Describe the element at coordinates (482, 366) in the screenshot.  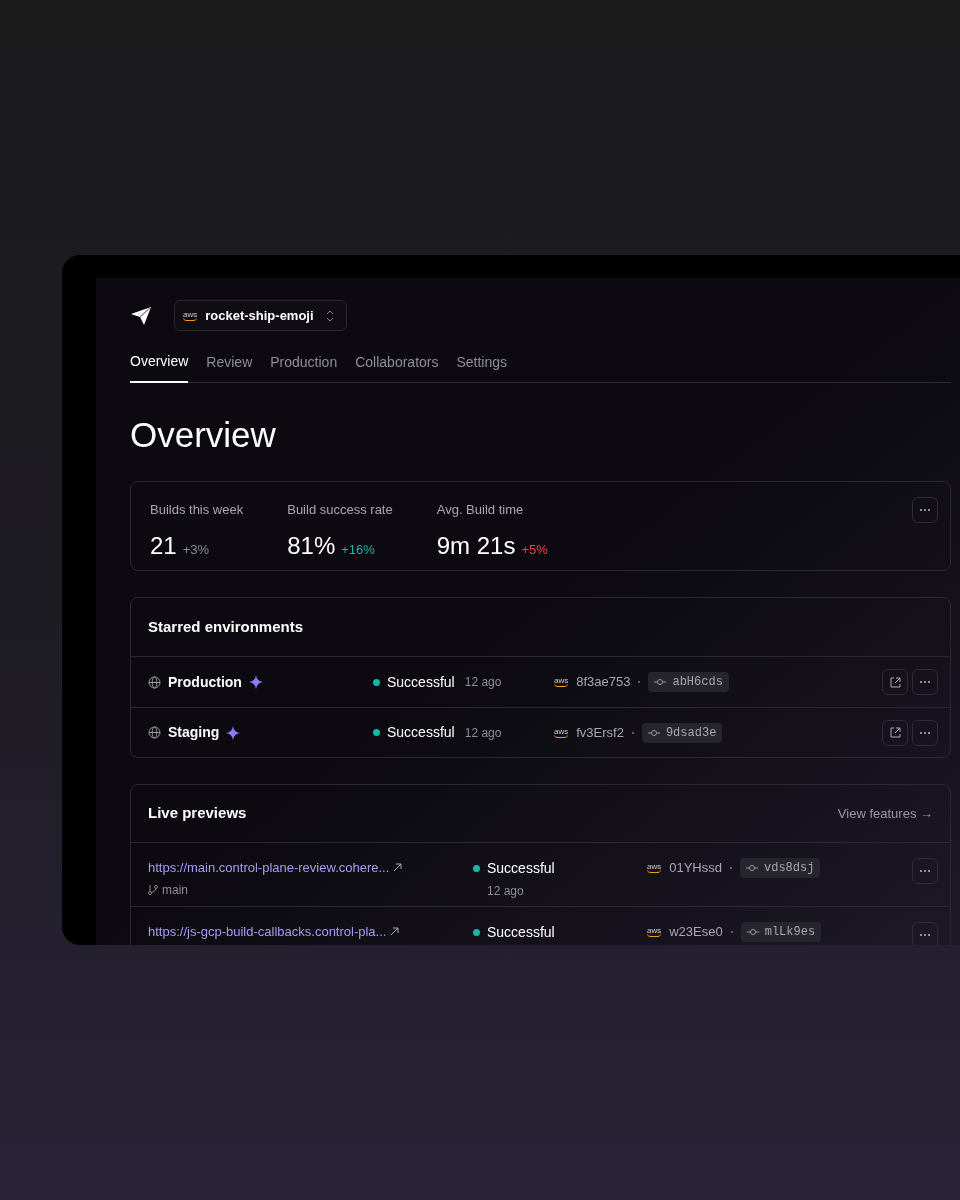
I see `nav-tab: Settings` at that location.